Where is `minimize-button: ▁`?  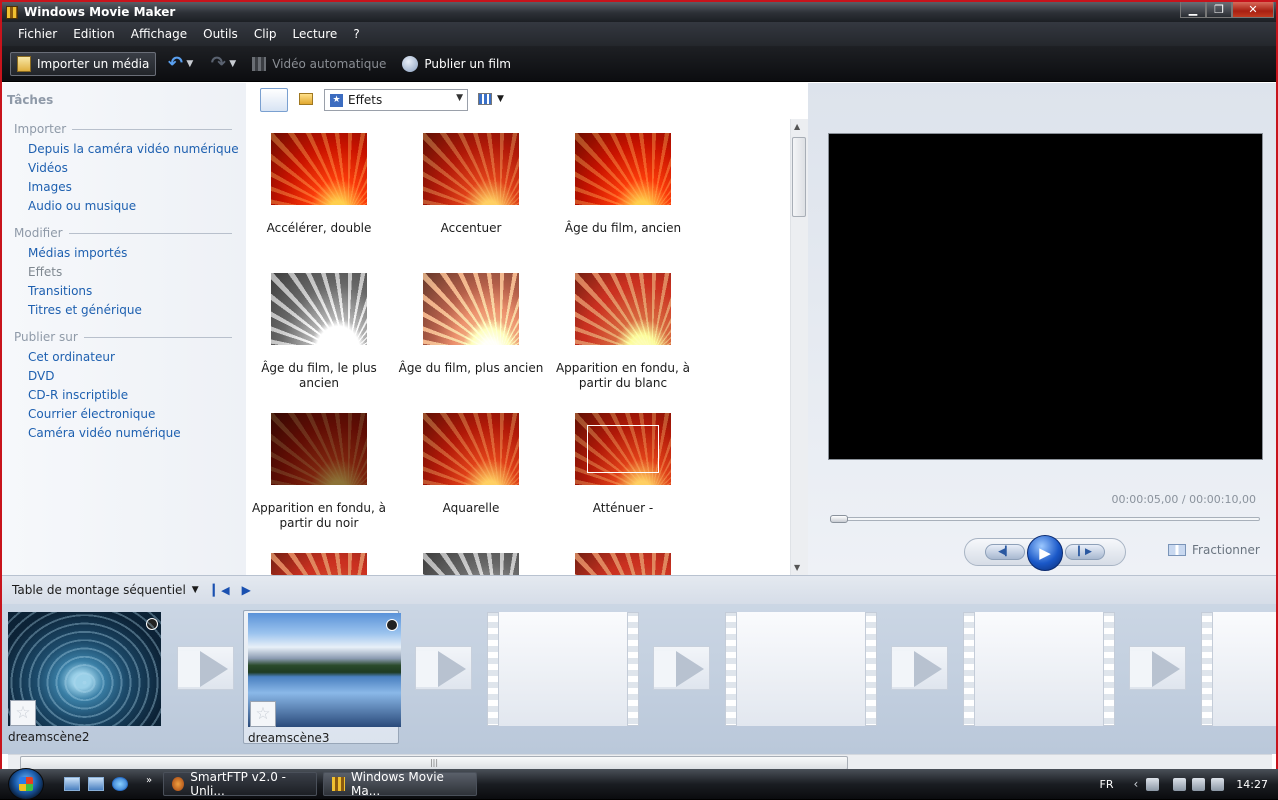
minimize-button: ▁ is located at coordinates (1193, 10).